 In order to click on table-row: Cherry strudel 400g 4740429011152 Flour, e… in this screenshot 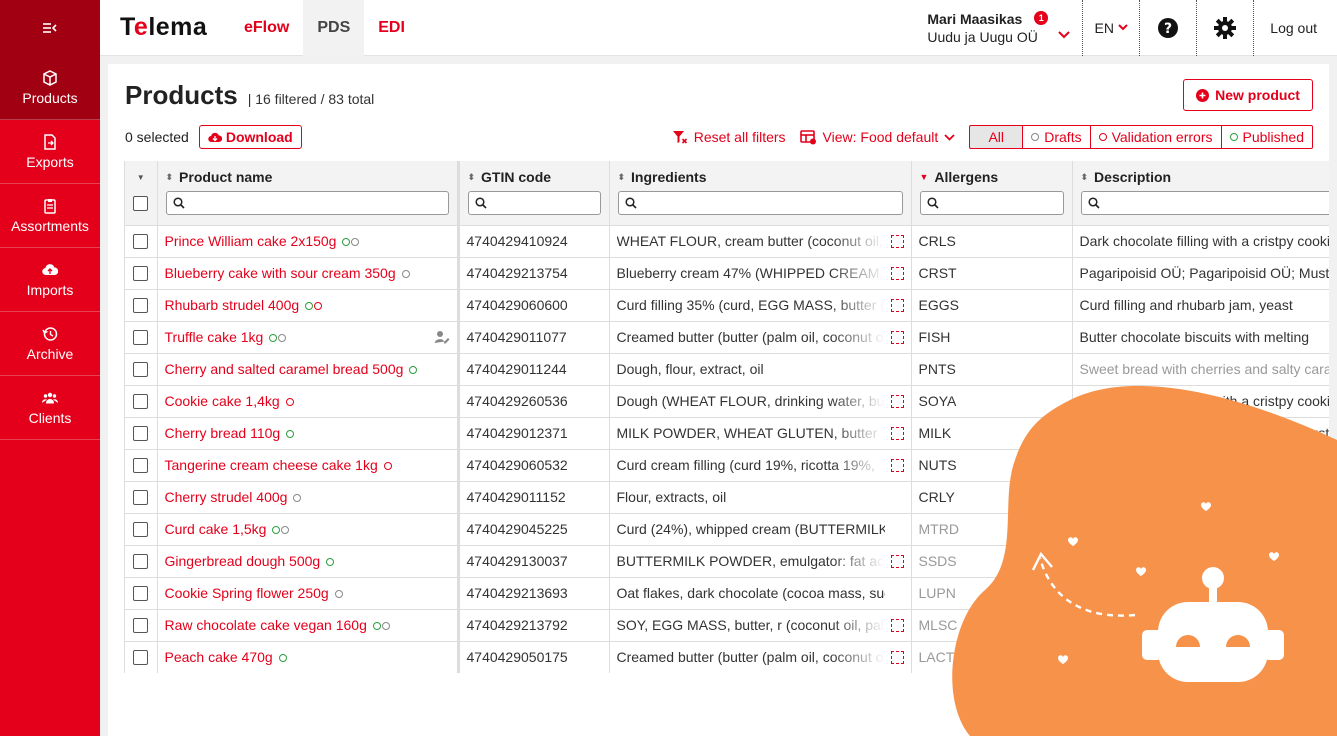, I will do `click(727, 497)`.